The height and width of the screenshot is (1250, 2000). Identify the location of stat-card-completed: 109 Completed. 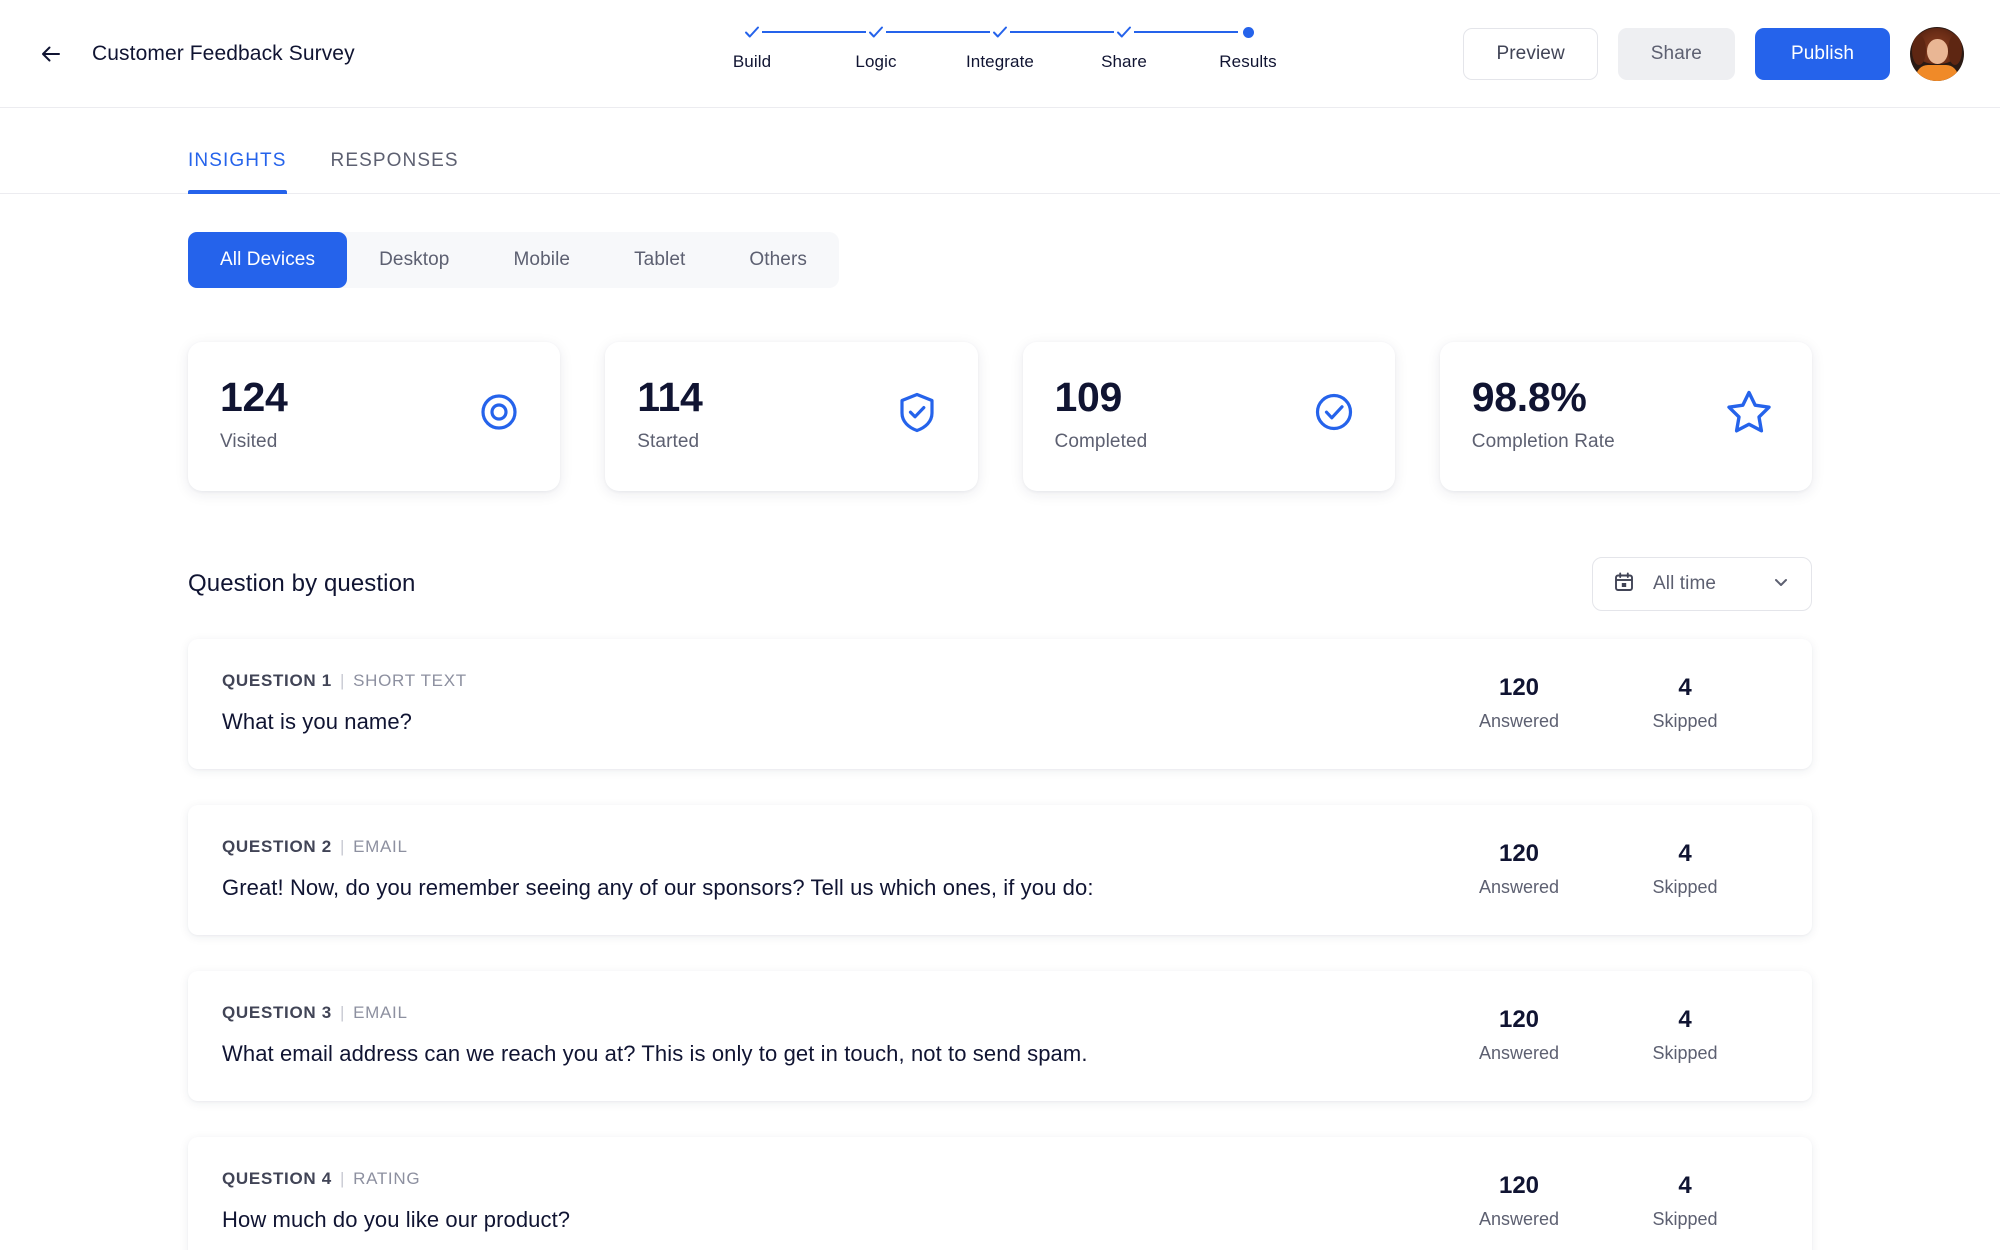
(1208, 417).